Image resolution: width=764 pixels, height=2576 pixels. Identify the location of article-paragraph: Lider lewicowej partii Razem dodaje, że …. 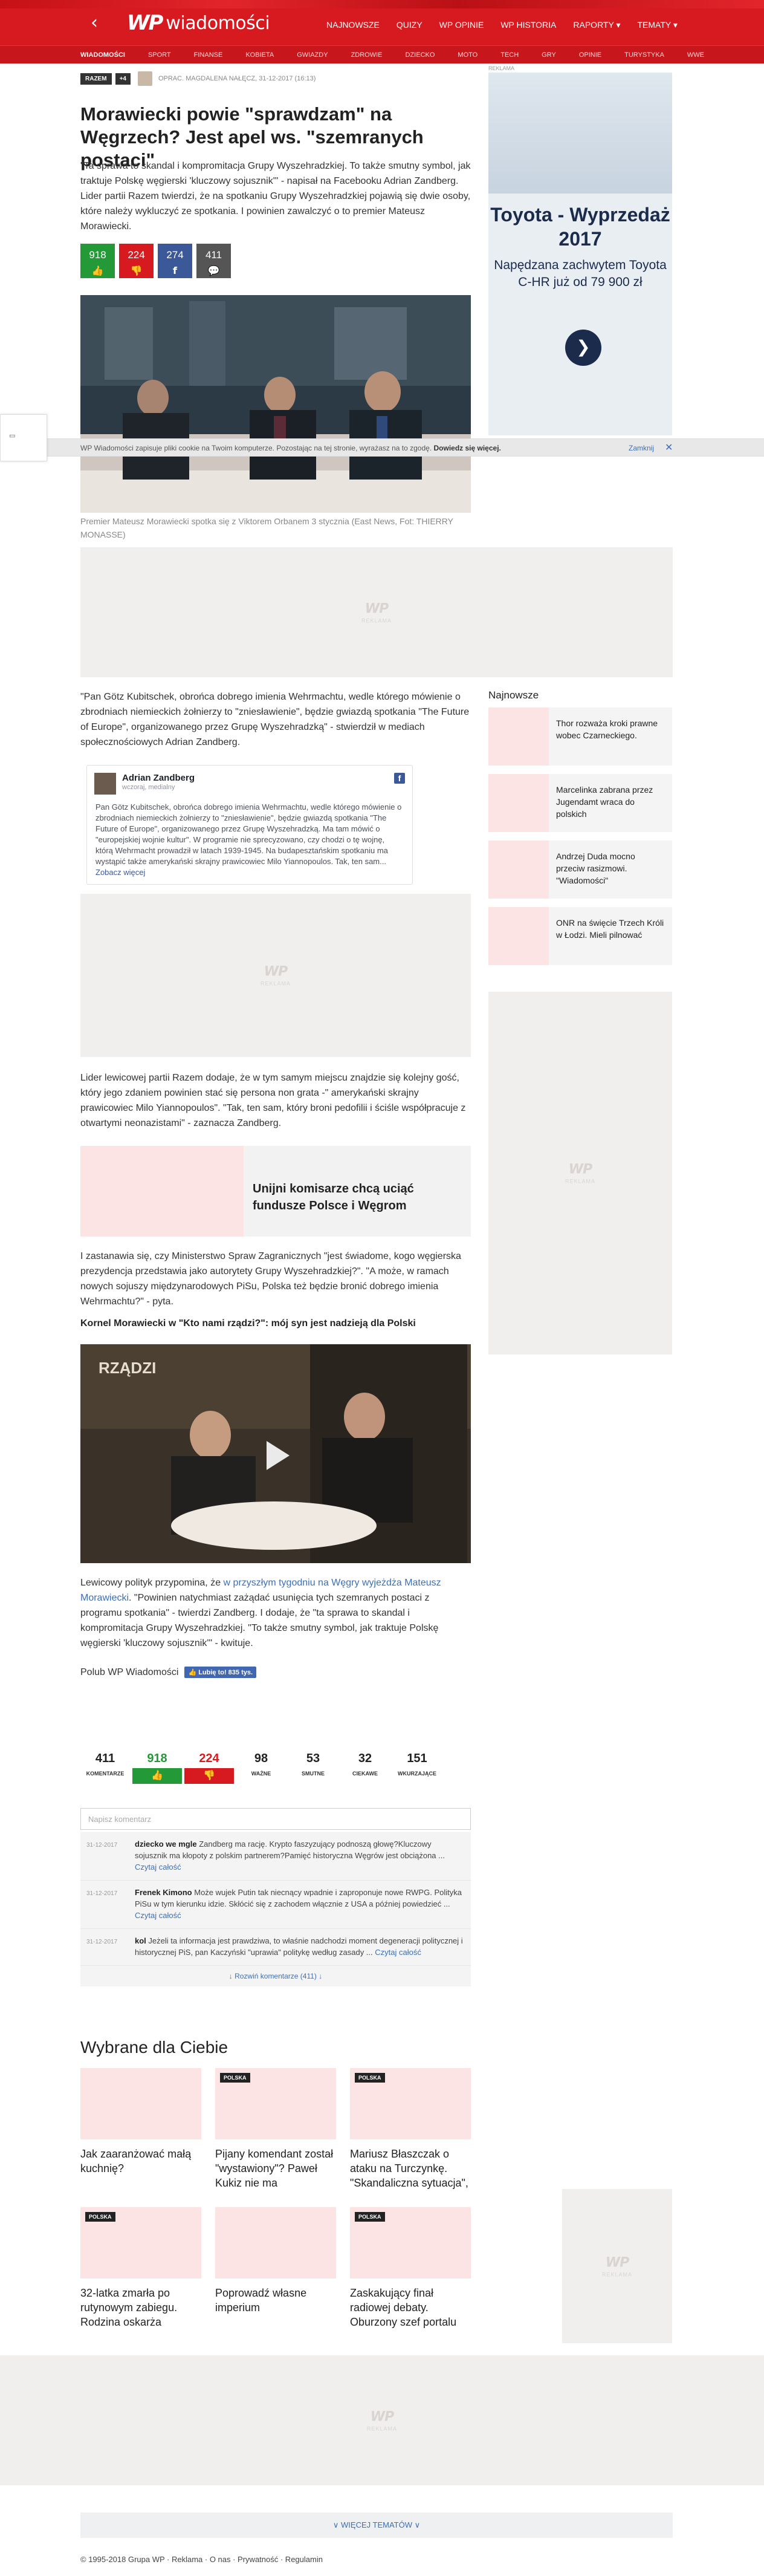
(273, 1100).